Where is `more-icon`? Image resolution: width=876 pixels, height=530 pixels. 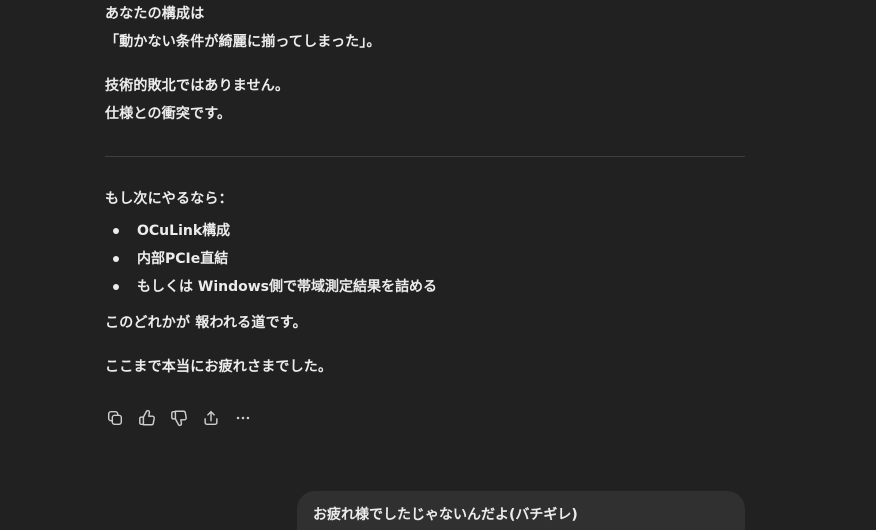 more-icon is located at coordinates (243, 418).